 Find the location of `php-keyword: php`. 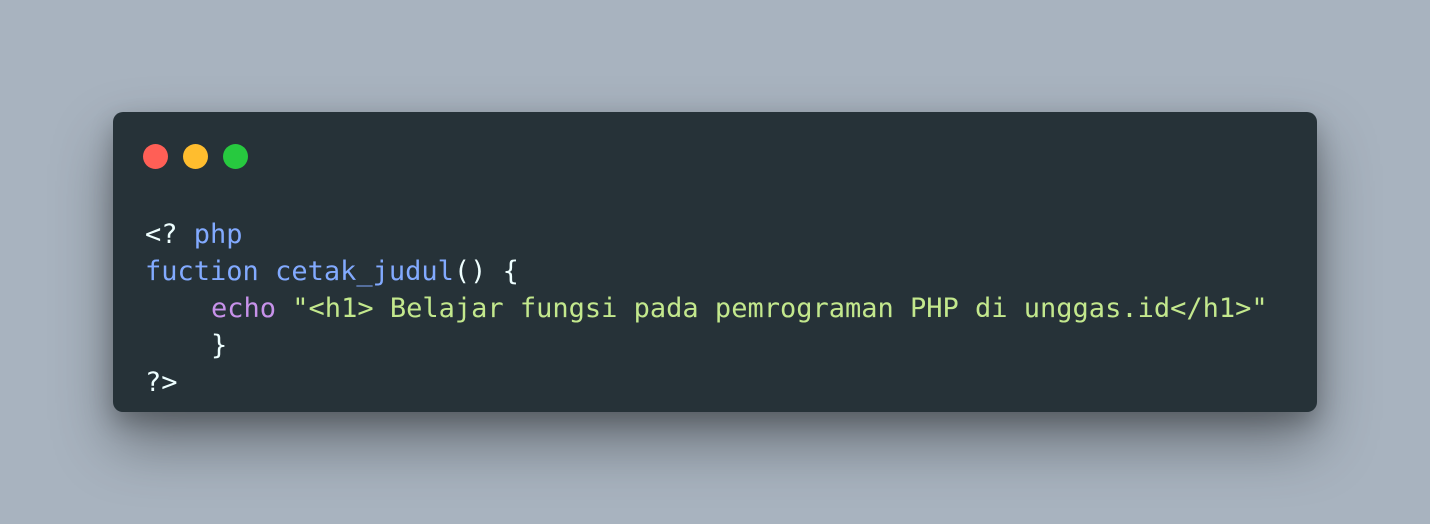

php-keyword: php is located at coordinates (218, 234).